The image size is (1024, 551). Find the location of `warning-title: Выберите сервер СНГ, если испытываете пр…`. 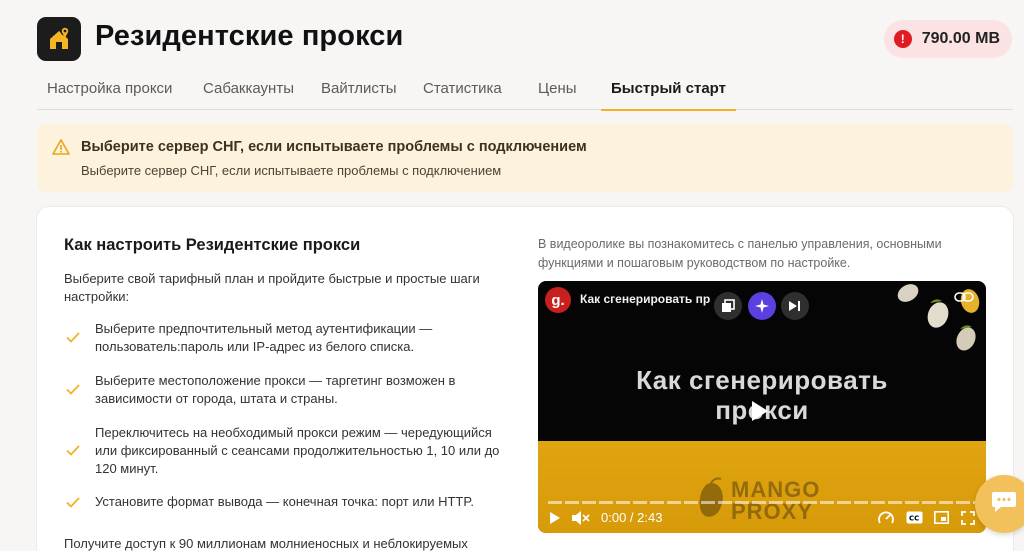

warning-title: Выберите сервер СНГ, если испытываете пр… is located at coordinates (334, 147).